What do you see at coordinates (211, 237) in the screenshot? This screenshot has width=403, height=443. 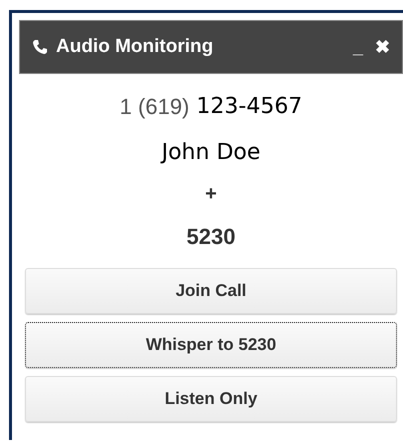 I see `extension-number: 5230` at bounding box center [211, 237].